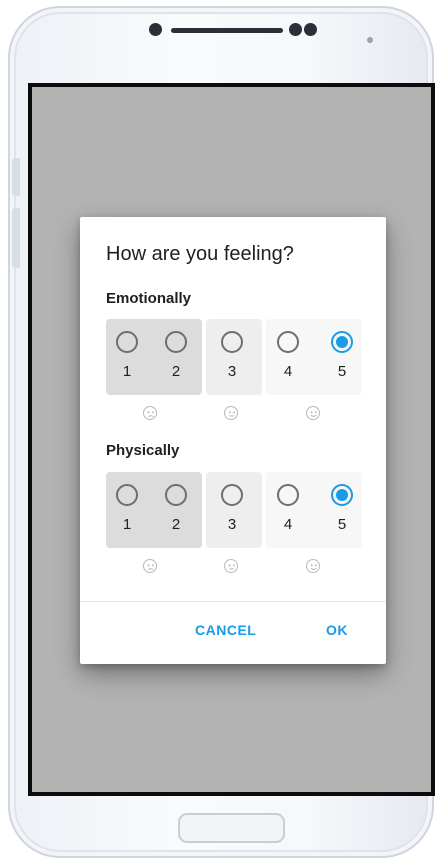 Image resolution: width=440 pixels, height=861 pixels. What do you see at coordinates (233, 601) in the screenshot?
I see `dialog-divider` at bounding box center [233, 601].